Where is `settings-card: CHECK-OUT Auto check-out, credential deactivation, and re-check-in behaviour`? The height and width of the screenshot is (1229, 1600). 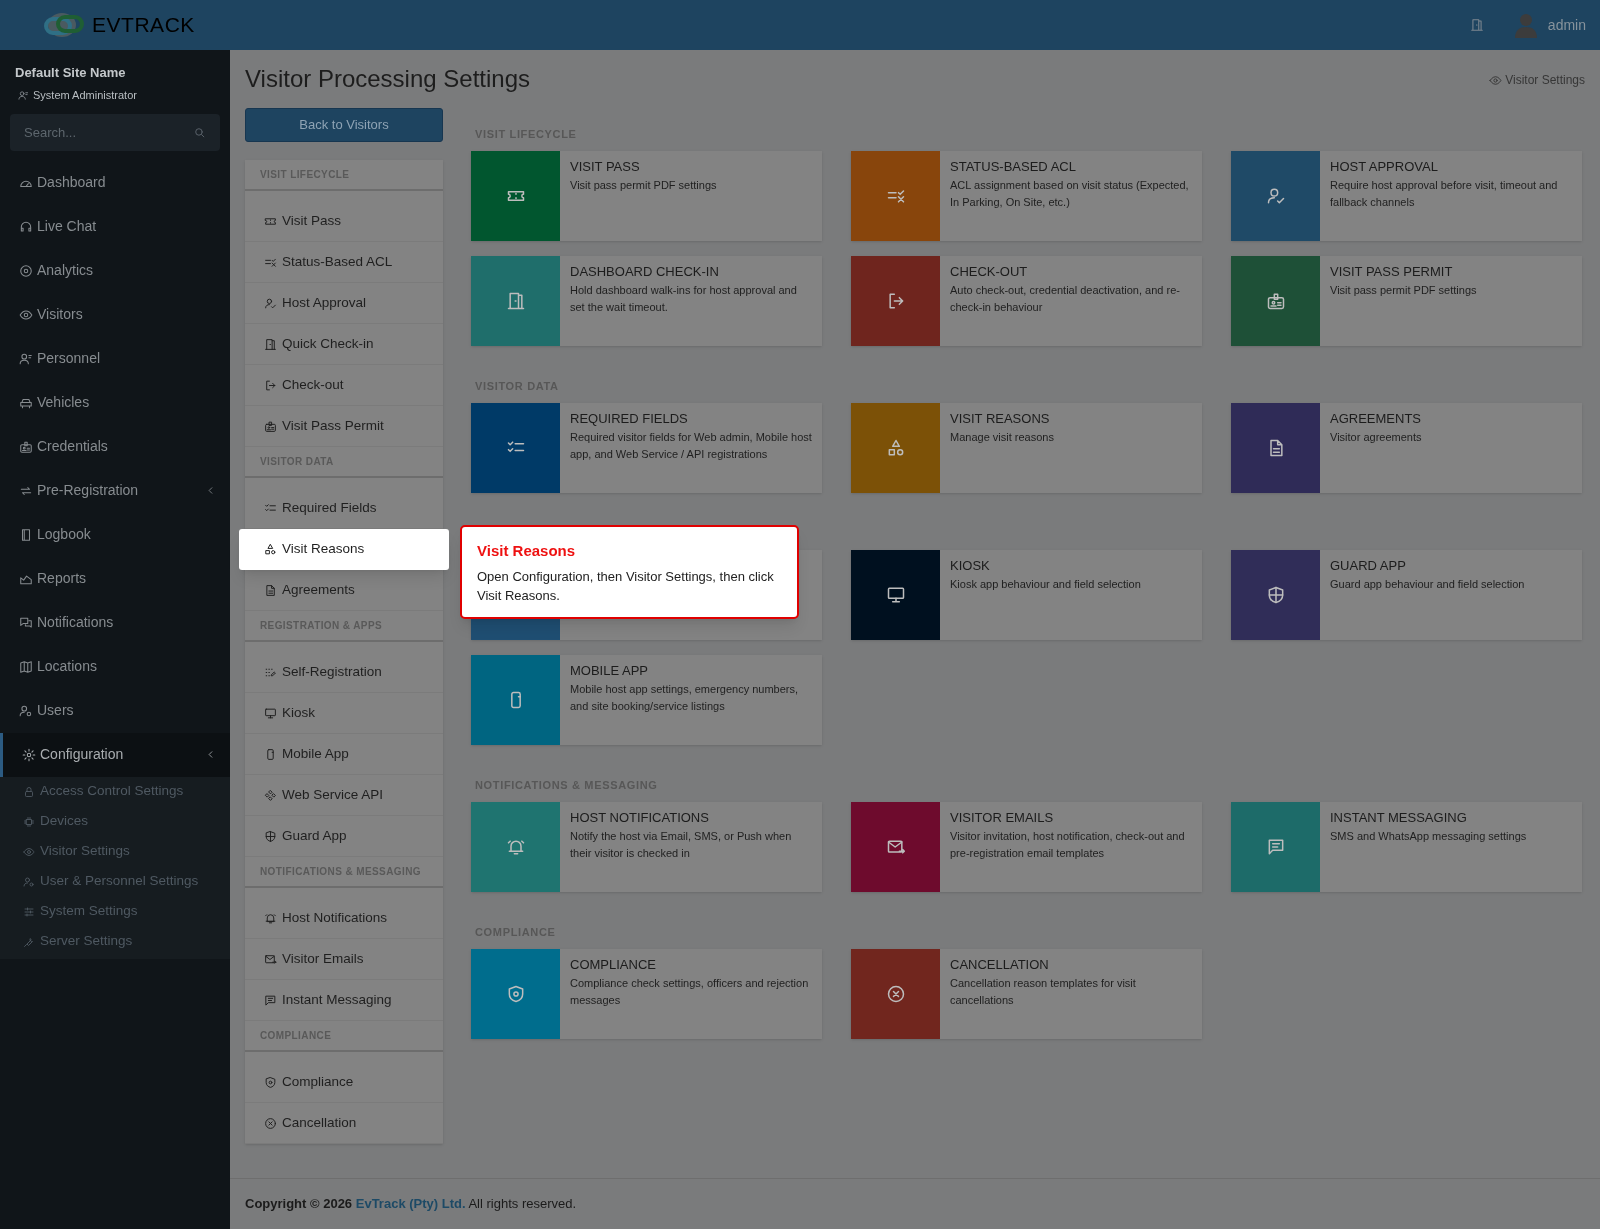 settings-card: CHECK-OUT Auto check-out, credential deactivation, and re-check-in behaviour is located at coordinates (1026, 301).